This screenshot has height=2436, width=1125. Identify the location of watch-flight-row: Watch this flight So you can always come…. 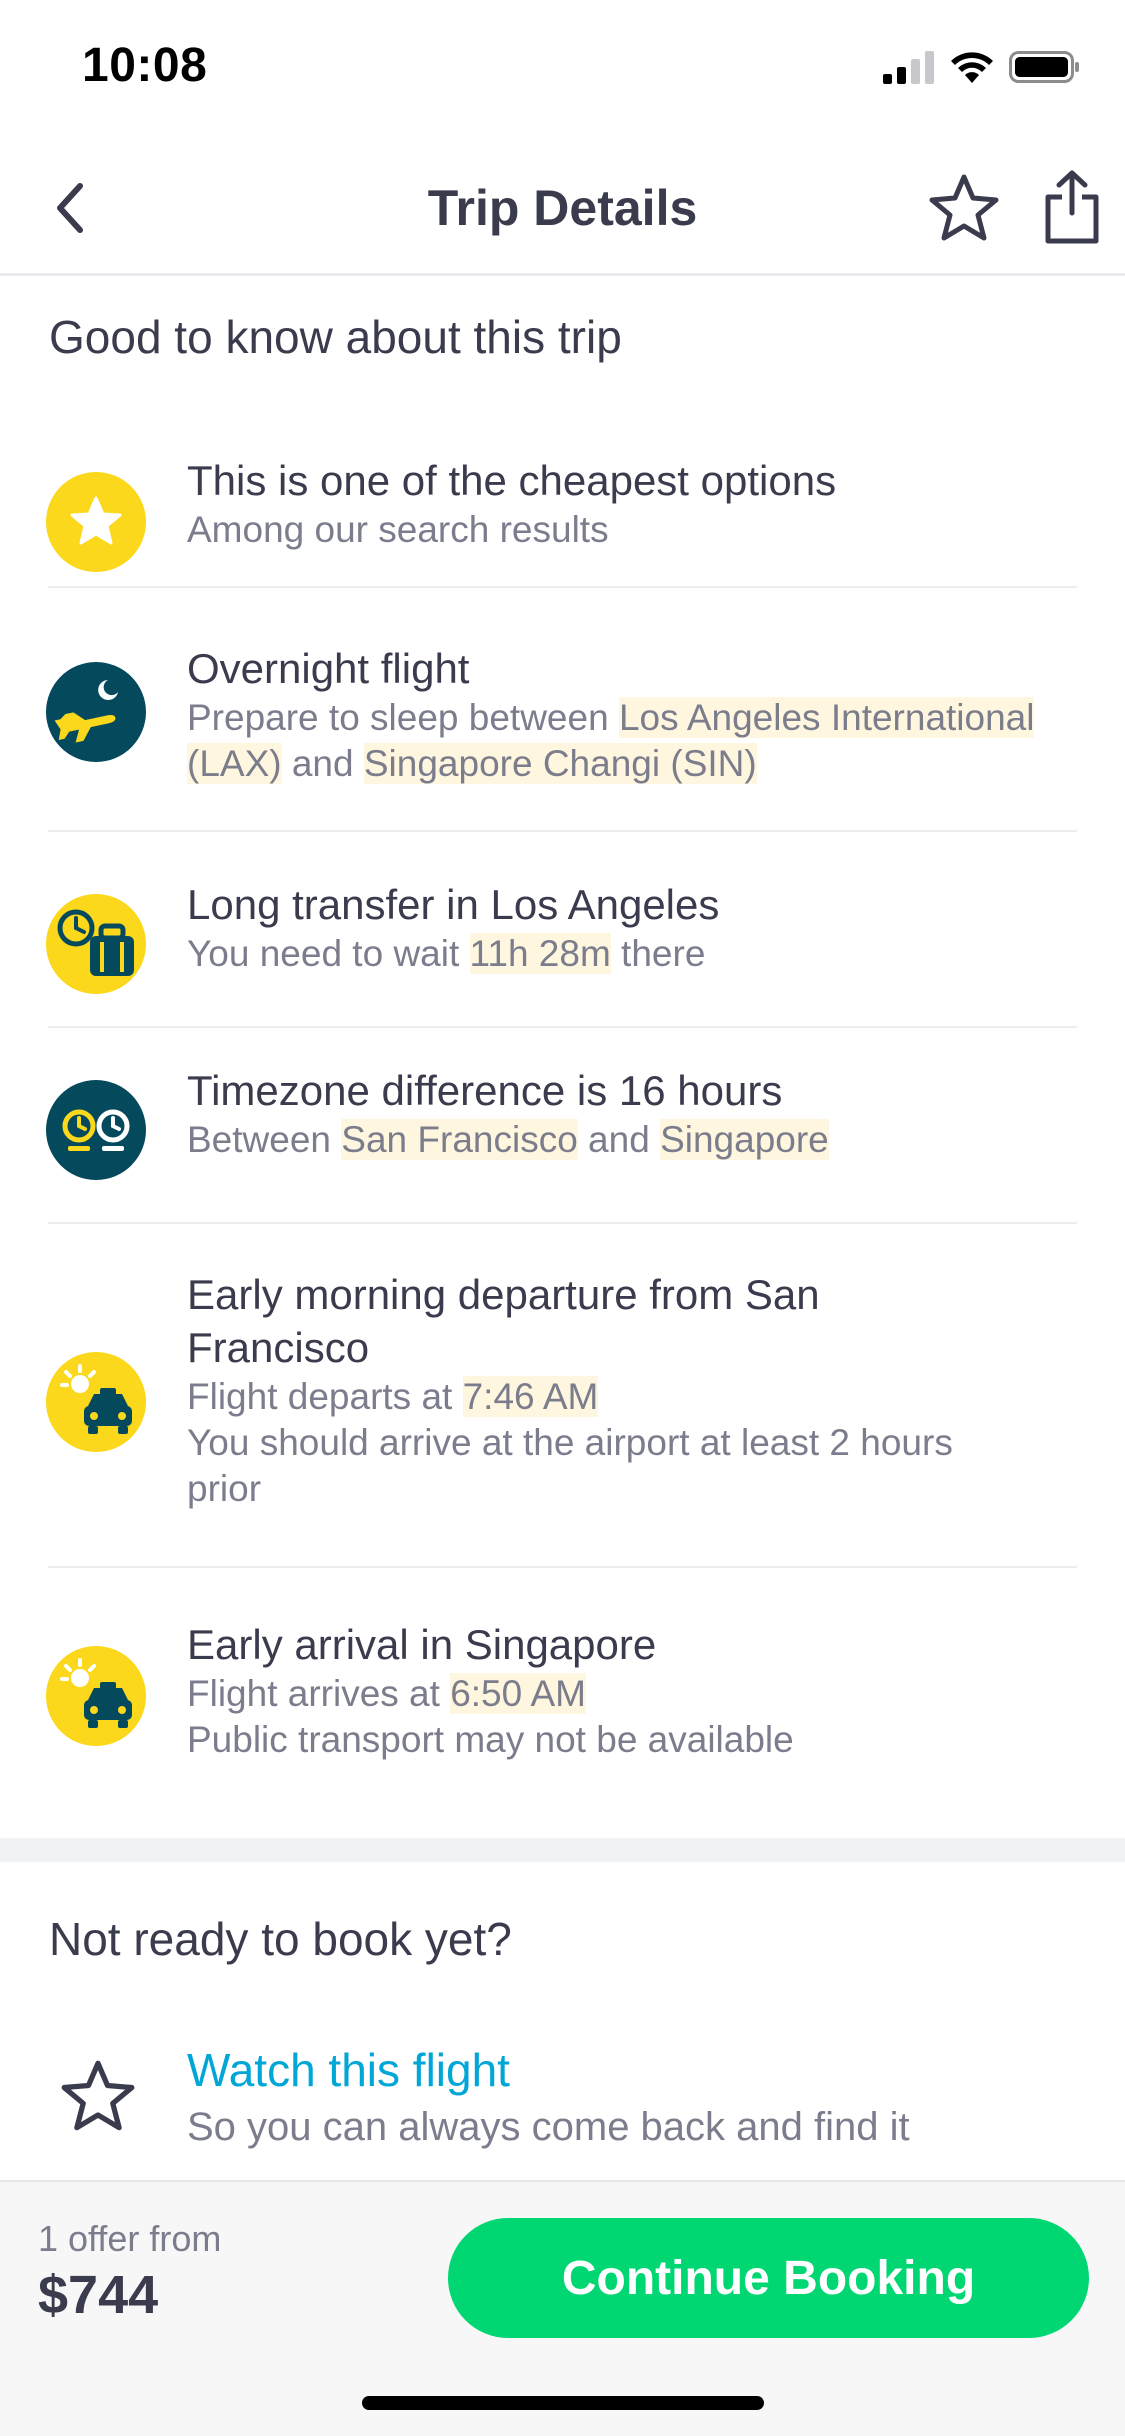
(562, 2105).